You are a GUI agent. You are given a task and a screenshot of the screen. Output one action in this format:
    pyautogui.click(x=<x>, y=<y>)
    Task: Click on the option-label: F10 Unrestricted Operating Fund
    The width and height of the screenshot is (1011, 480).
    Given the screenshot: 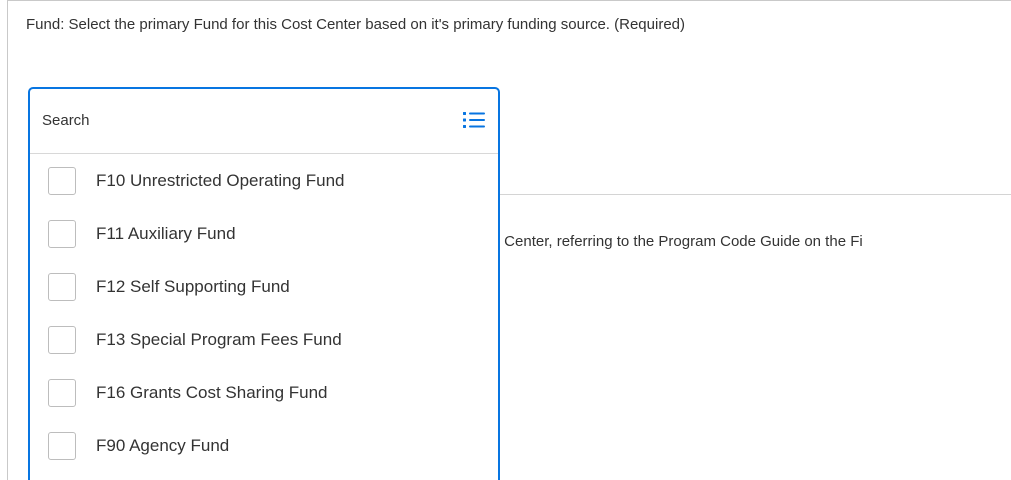 What is the action you would take?
    pyautogui.click(x=220, y=180)
    